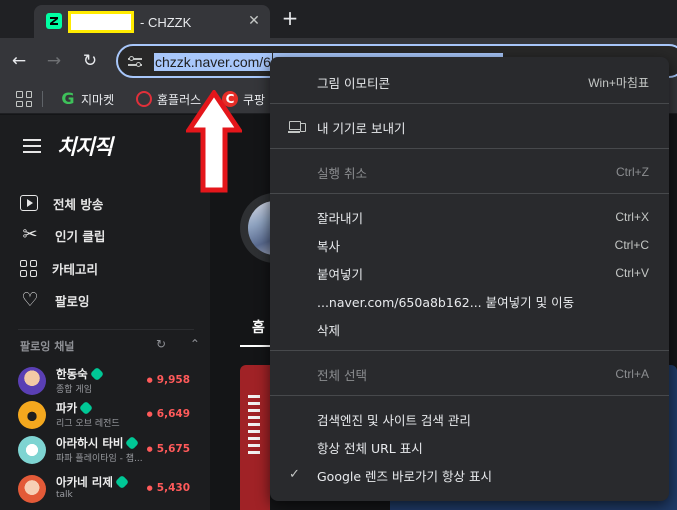 Image resolution: width=677 pixels, height=510 pixels. Describe the element at coordinates (297, 127) in the screenshot. I see `send-to-device-icon` at that location.